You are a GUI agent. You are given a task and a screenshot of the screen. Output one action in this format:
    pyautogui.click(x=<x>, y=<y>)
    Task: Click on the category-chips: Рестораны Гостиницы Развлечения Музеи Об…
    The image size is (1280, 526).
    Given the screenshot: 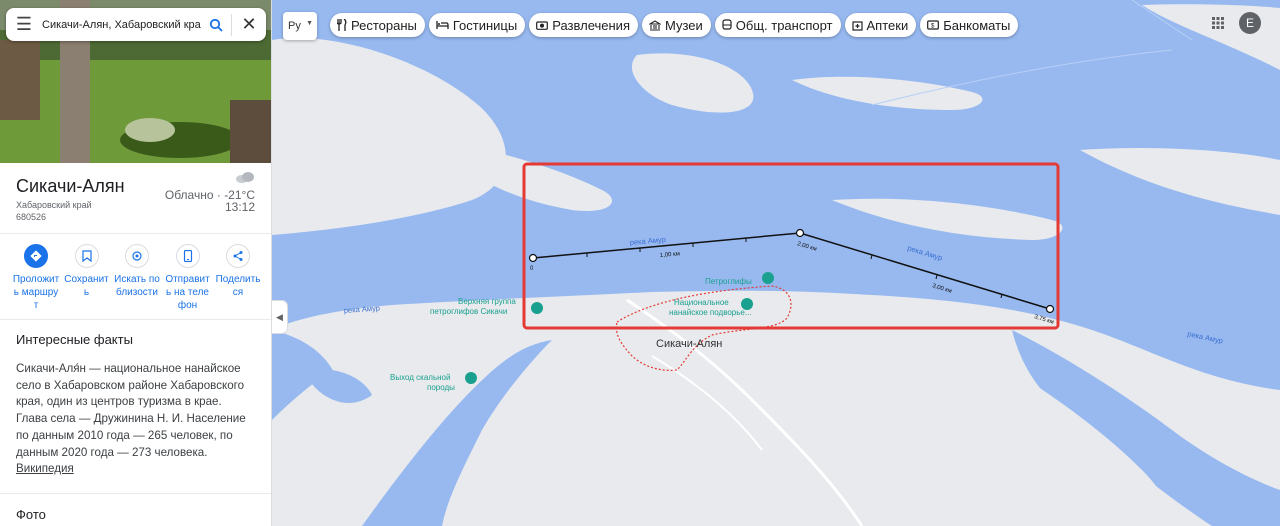 What is the action you would take?
    pyautogui.click(x=674, y=25)
    